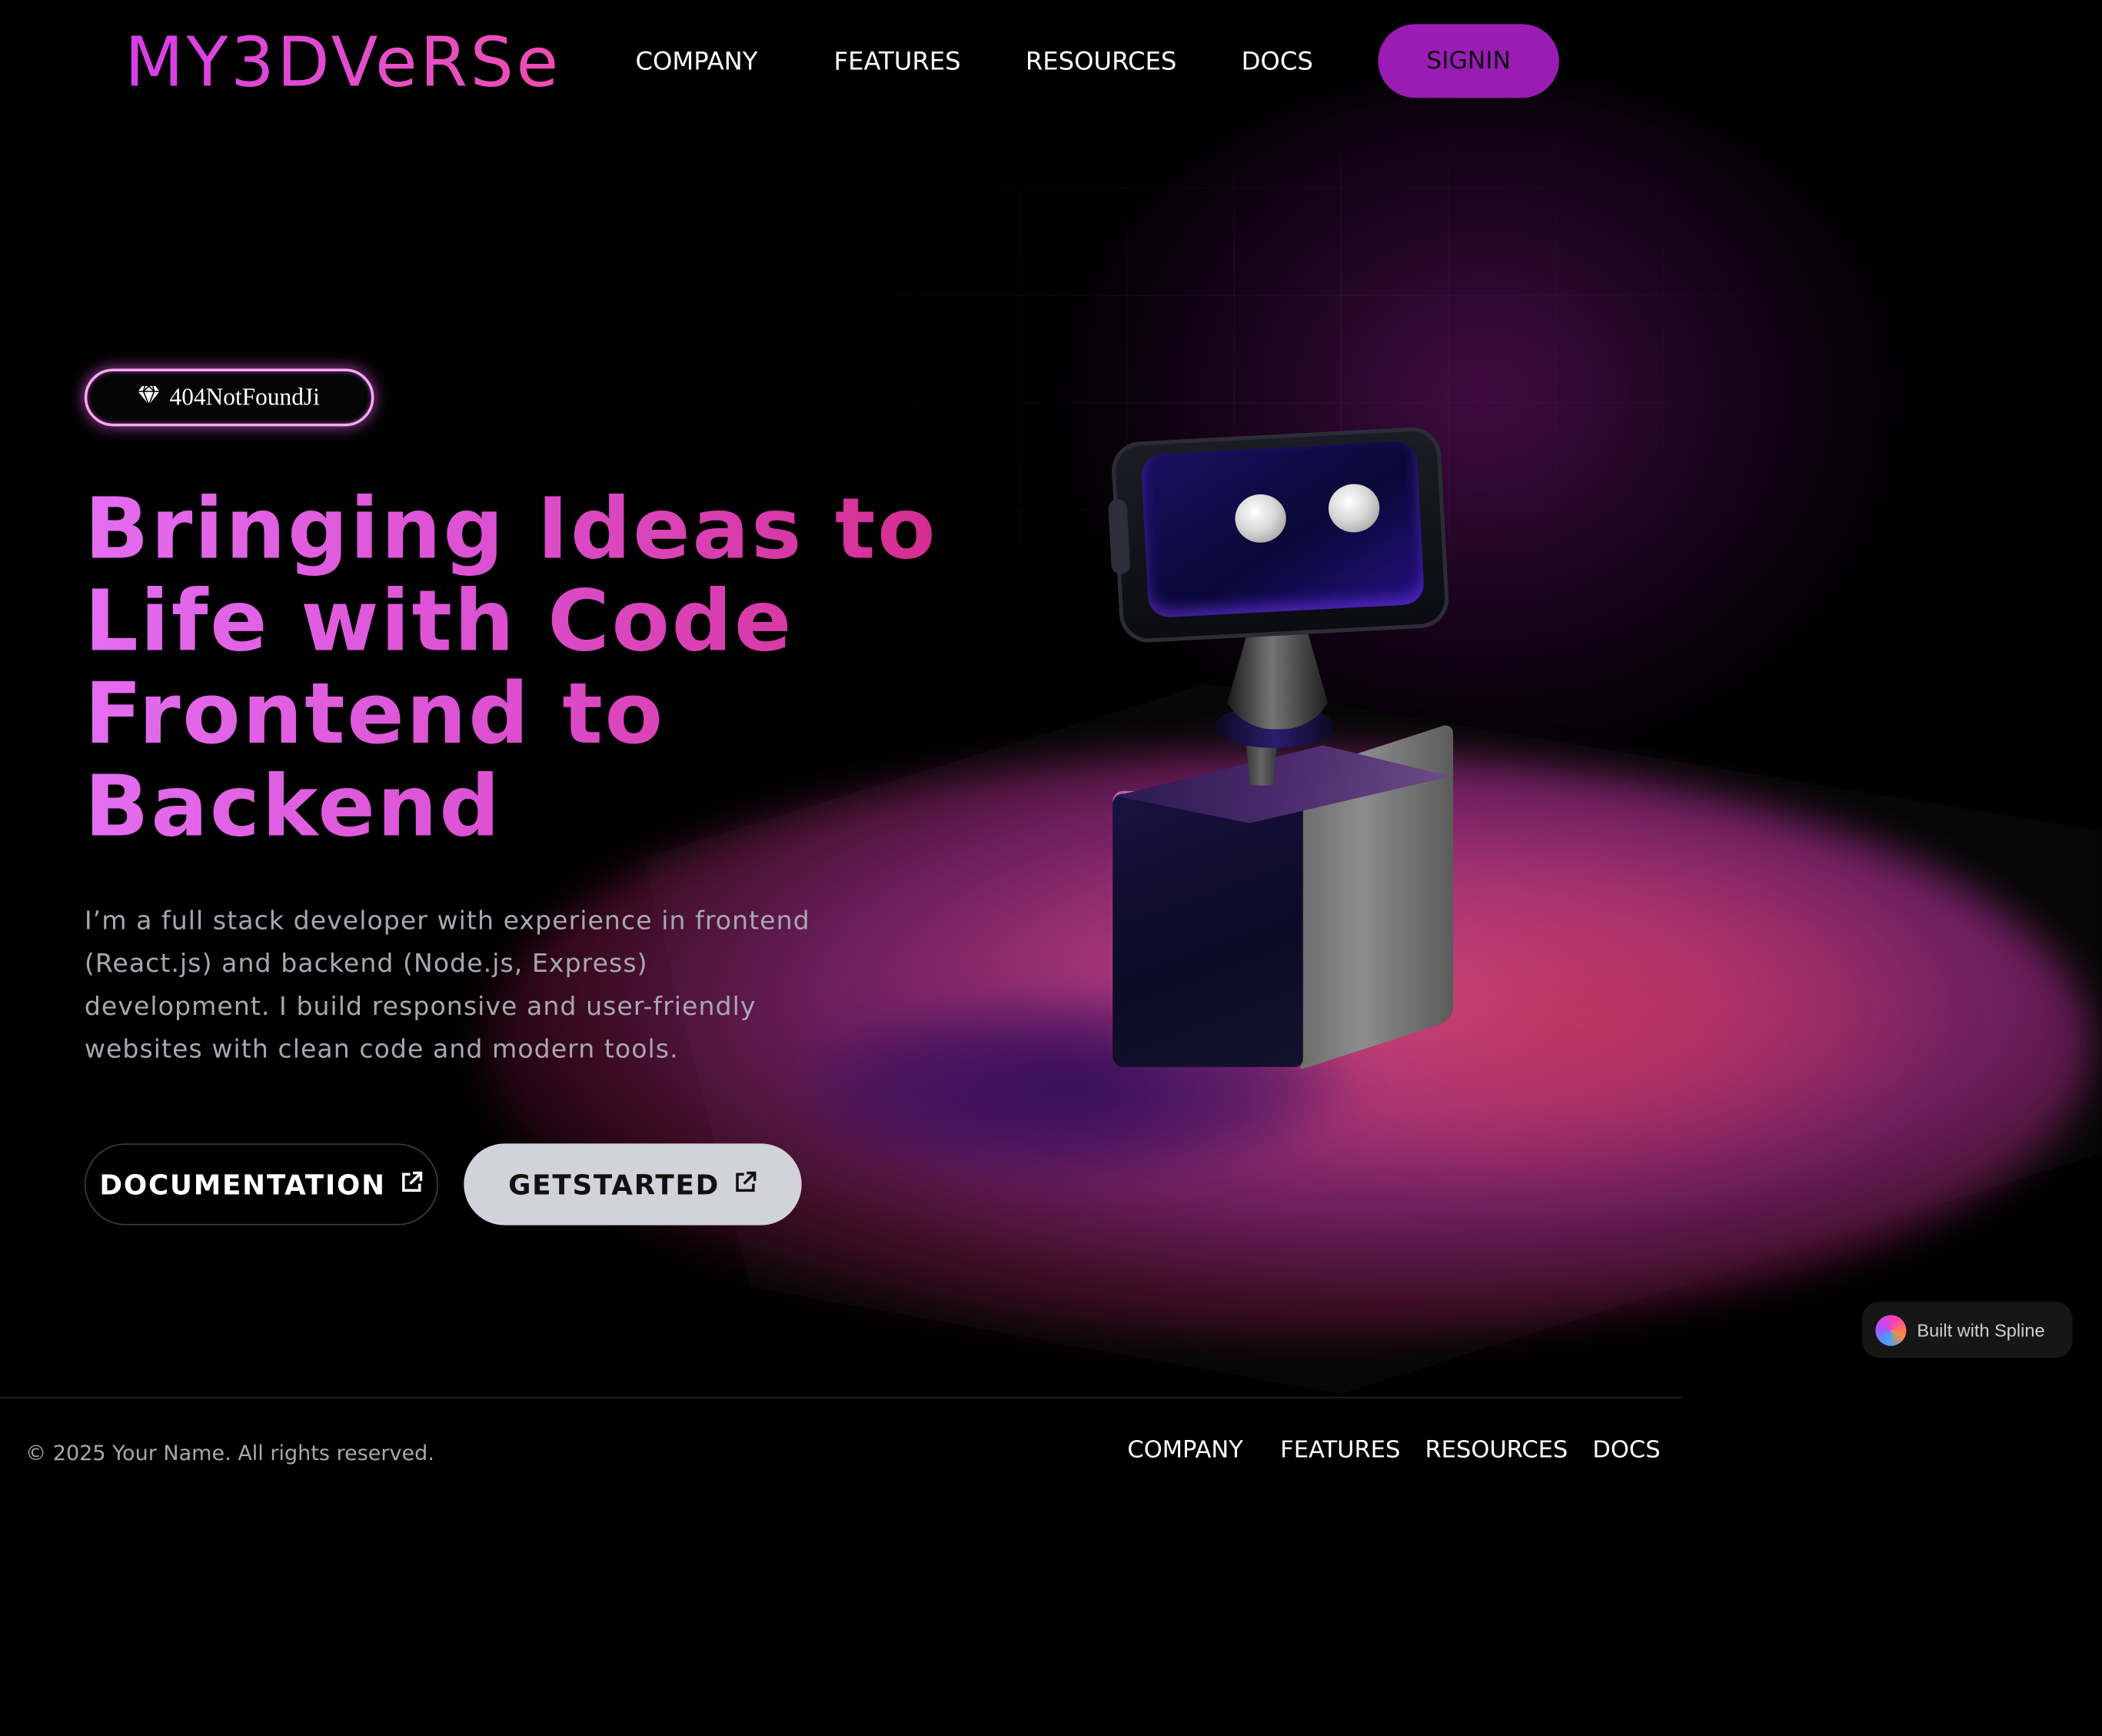 This screenshot has height=1736, width=2102. What do you see at coordinates (1354, 508) in the screenshot?
I see `robot-eye-right` at bounding box center [1354, 508].